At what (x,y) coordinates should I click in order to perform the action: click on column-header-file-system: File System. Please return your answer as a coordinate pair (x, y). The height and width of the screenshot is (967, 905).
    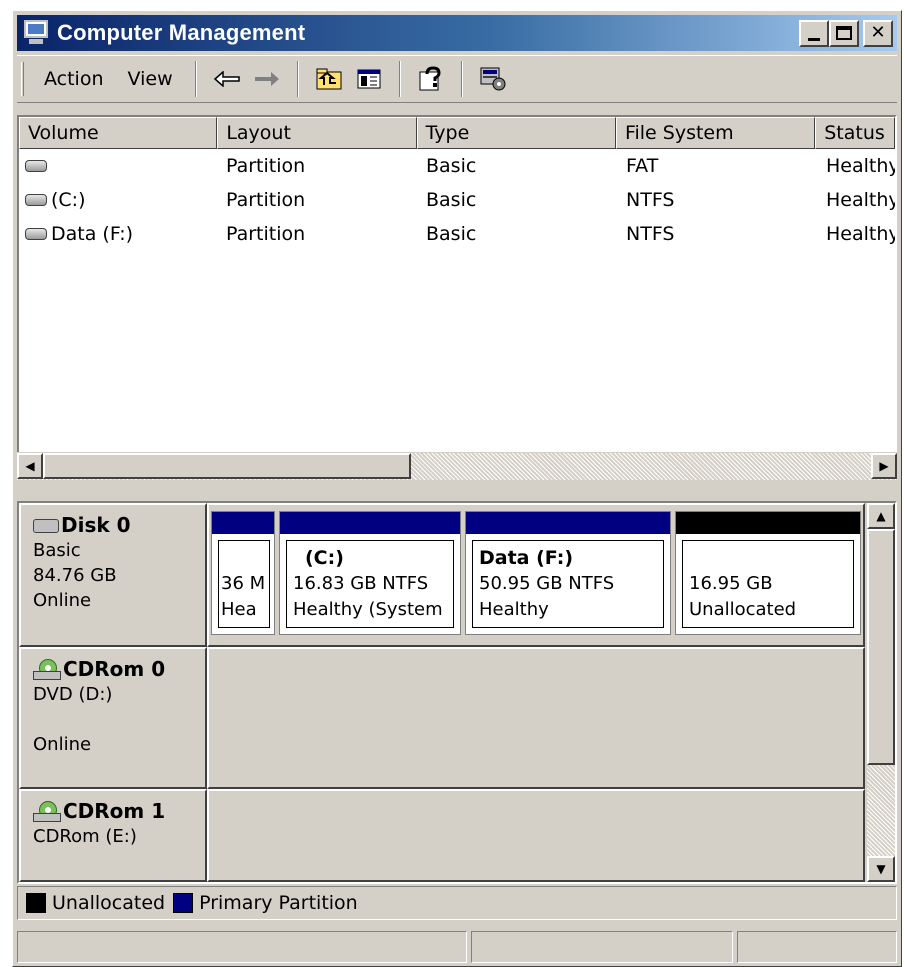
    Looking at the image, I should click on (715, 133).